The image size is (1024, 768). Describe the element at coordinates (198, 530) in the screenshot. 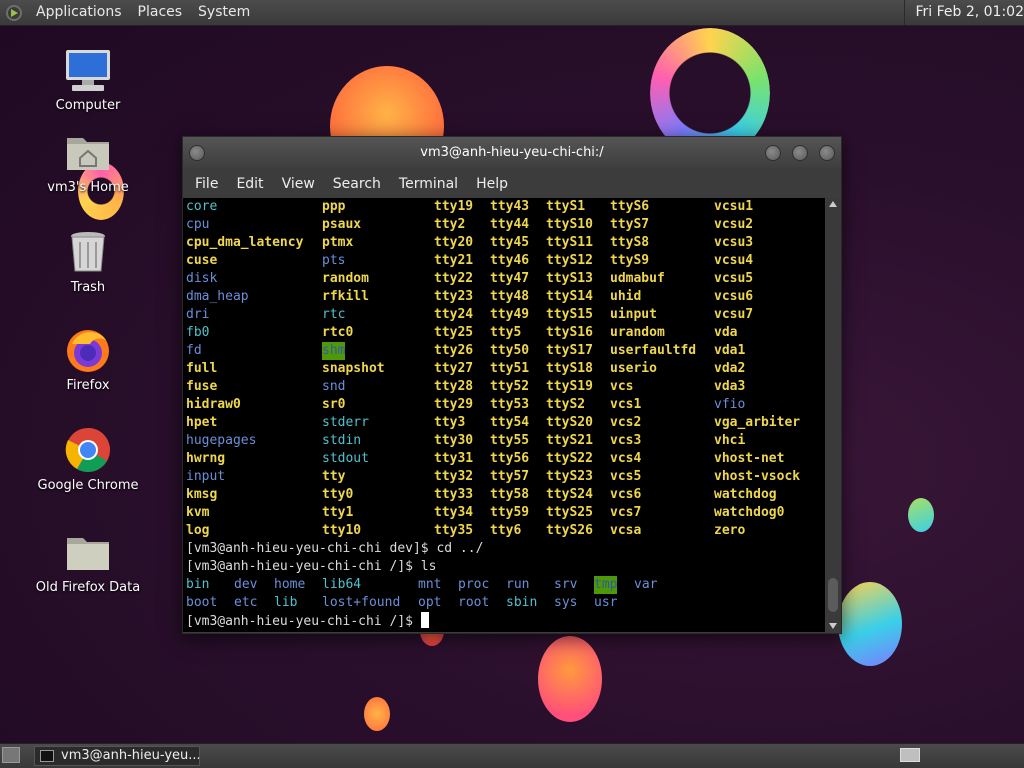

I see `terminal-entry: log` at that location.